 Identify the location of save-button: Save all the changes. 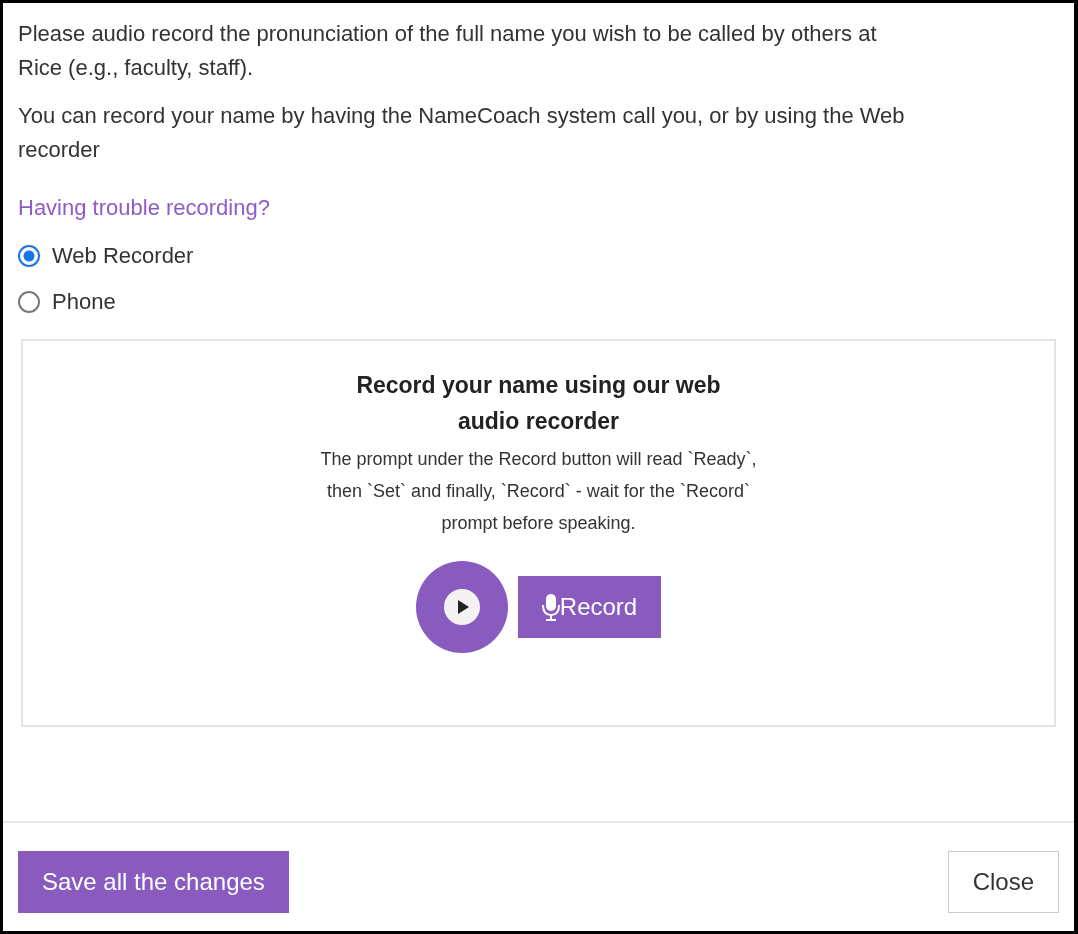
(153, 882).